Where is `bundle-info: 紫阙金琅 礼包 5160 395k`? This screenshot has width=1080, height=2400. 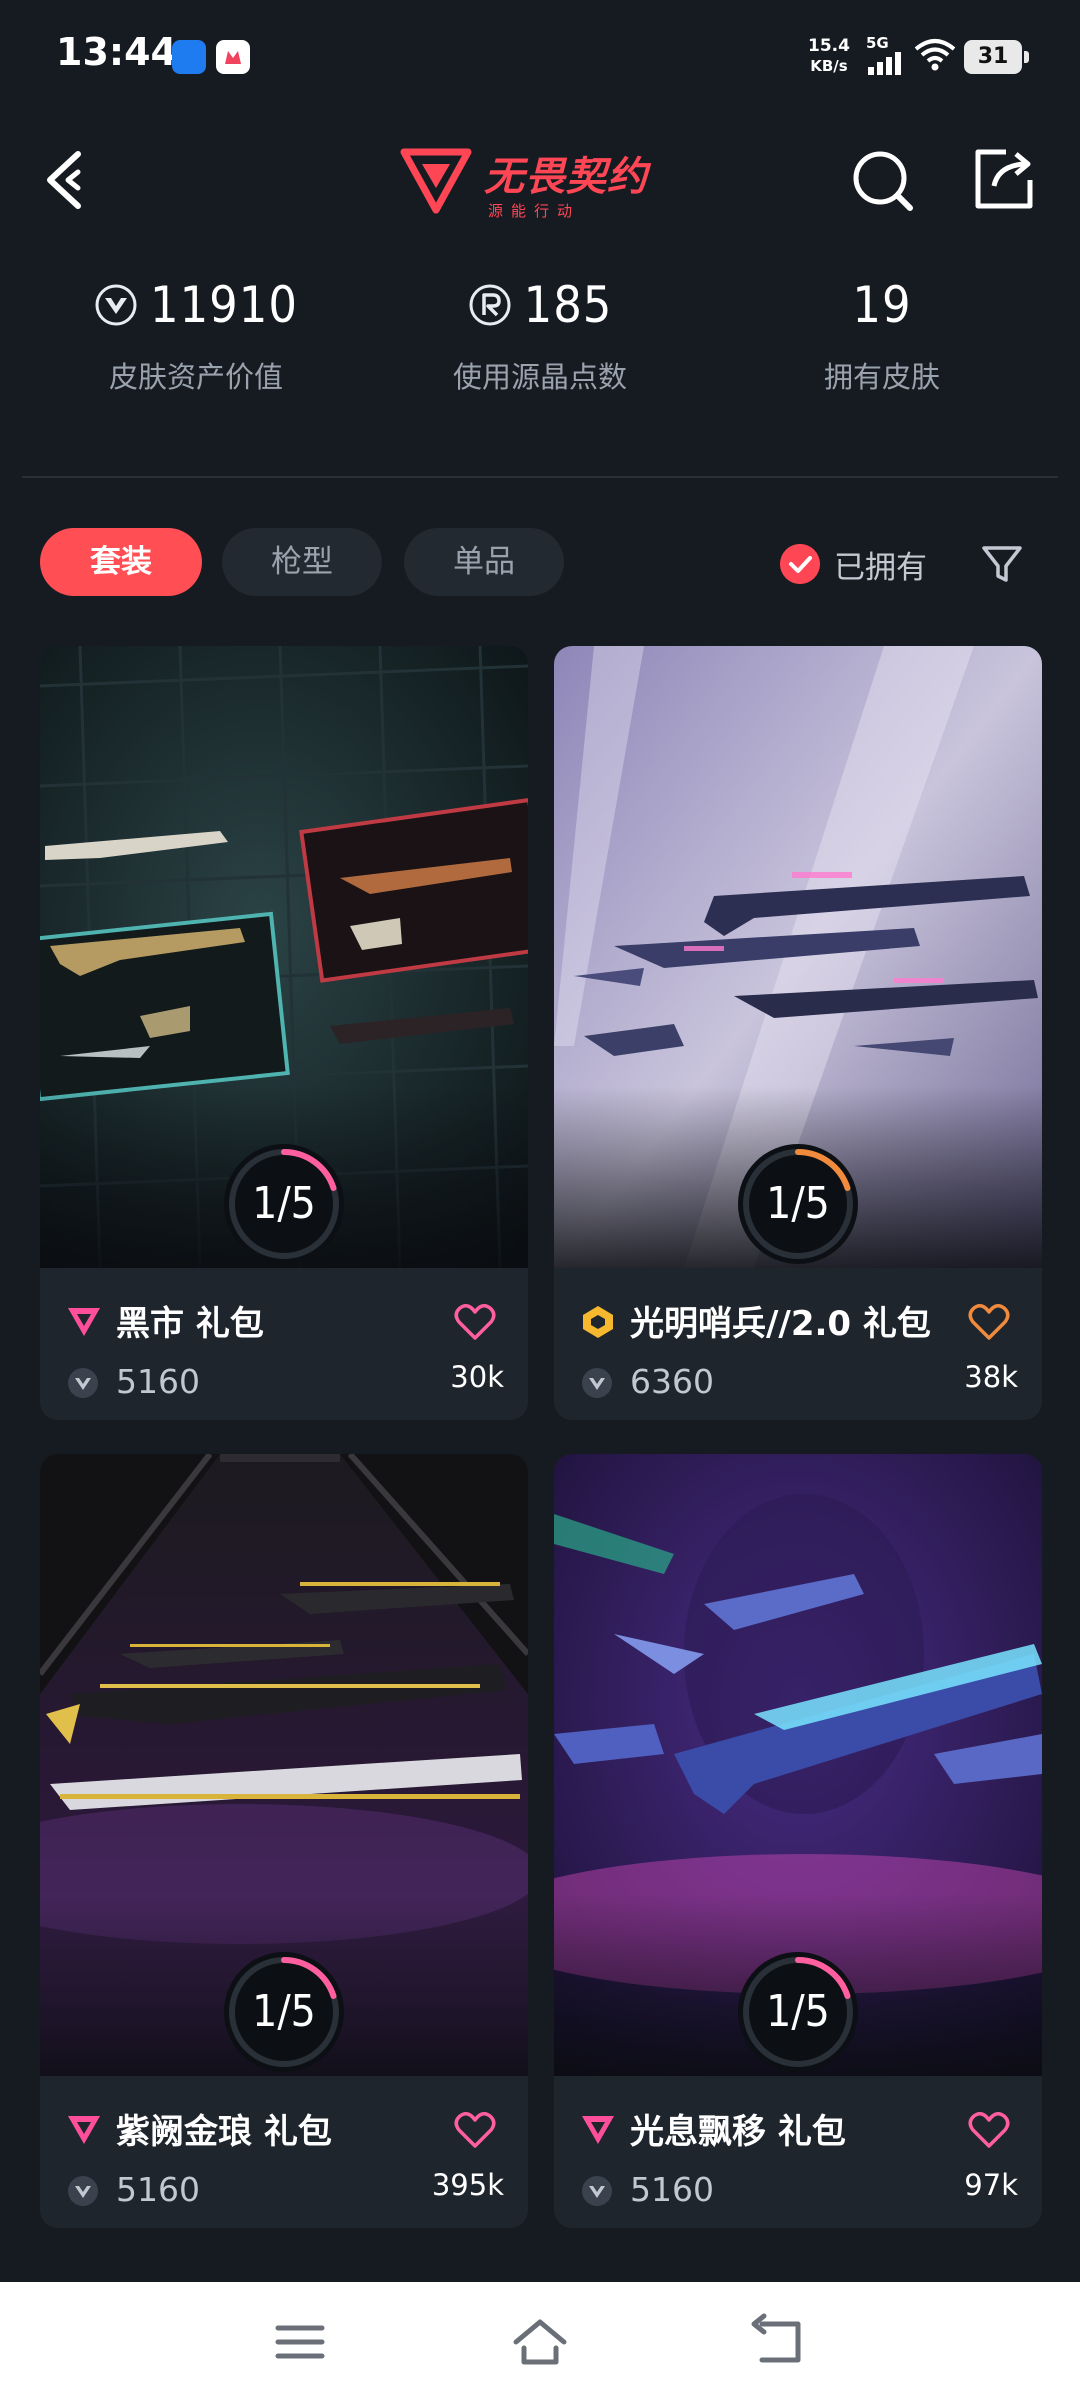
bundle-info: 紫阙金琅 礼包 5160 395k is located at coordinates (284, 2152).